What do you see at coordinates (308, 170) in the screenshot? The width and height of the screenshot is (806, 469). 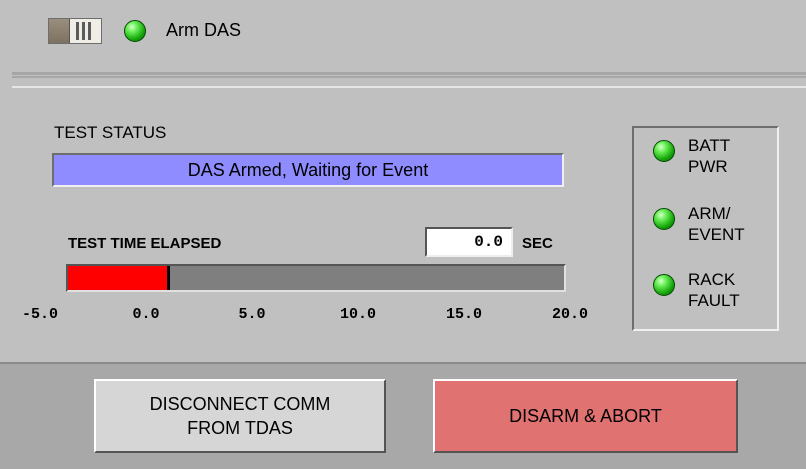 I see `test-status-display: DAS Armed, Waiting for Event` at bounding box center [308, 170].